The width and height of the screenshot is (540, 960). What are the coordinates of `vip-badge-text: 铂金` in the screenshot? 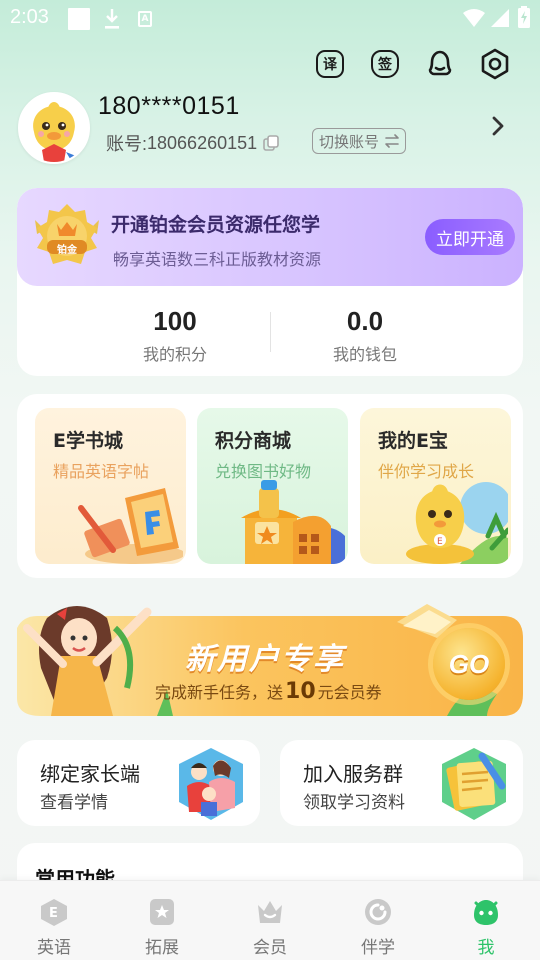 It's located at (67, 250).